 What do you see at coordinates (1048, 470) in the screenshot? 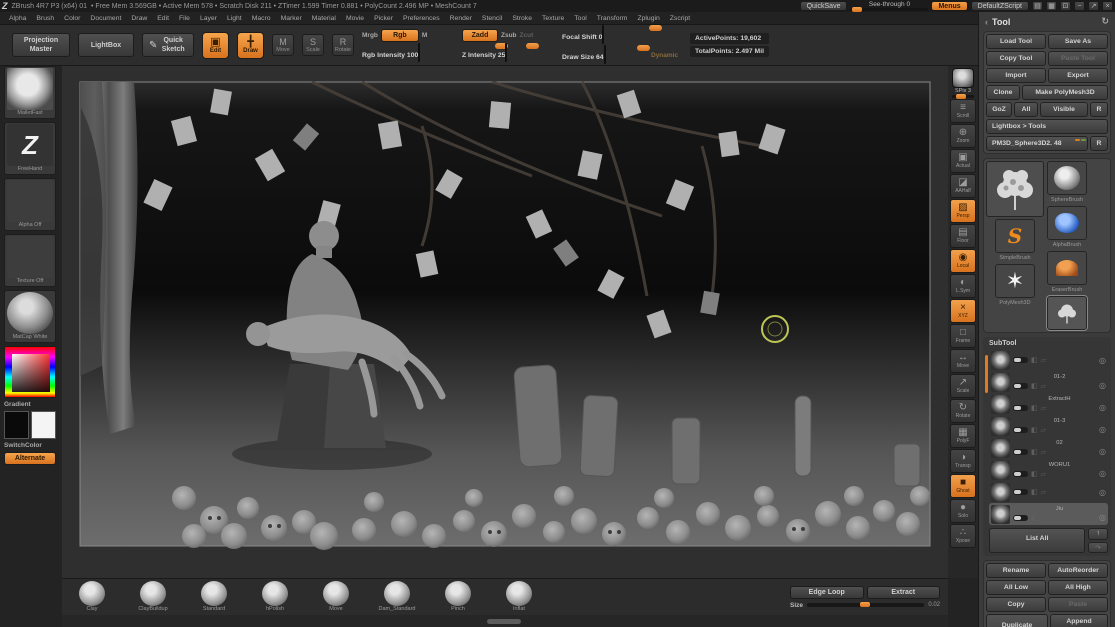
I see `subtool-row: WORU1 ◧ ▱ ◎` at bounding box center [1048, 470].